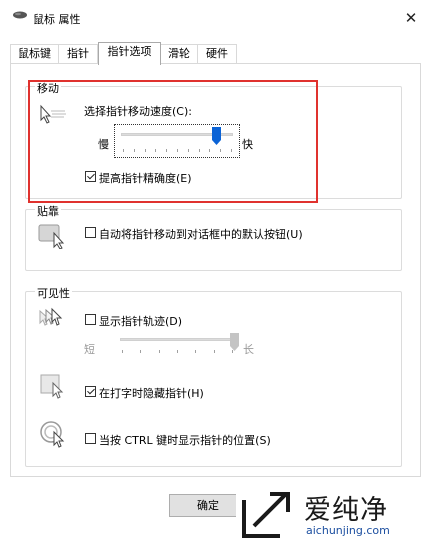 The image size is (431, 544). Describe the element at coordinates (90, 232) in the screenshot. I see `snap-checkbox` at that location.